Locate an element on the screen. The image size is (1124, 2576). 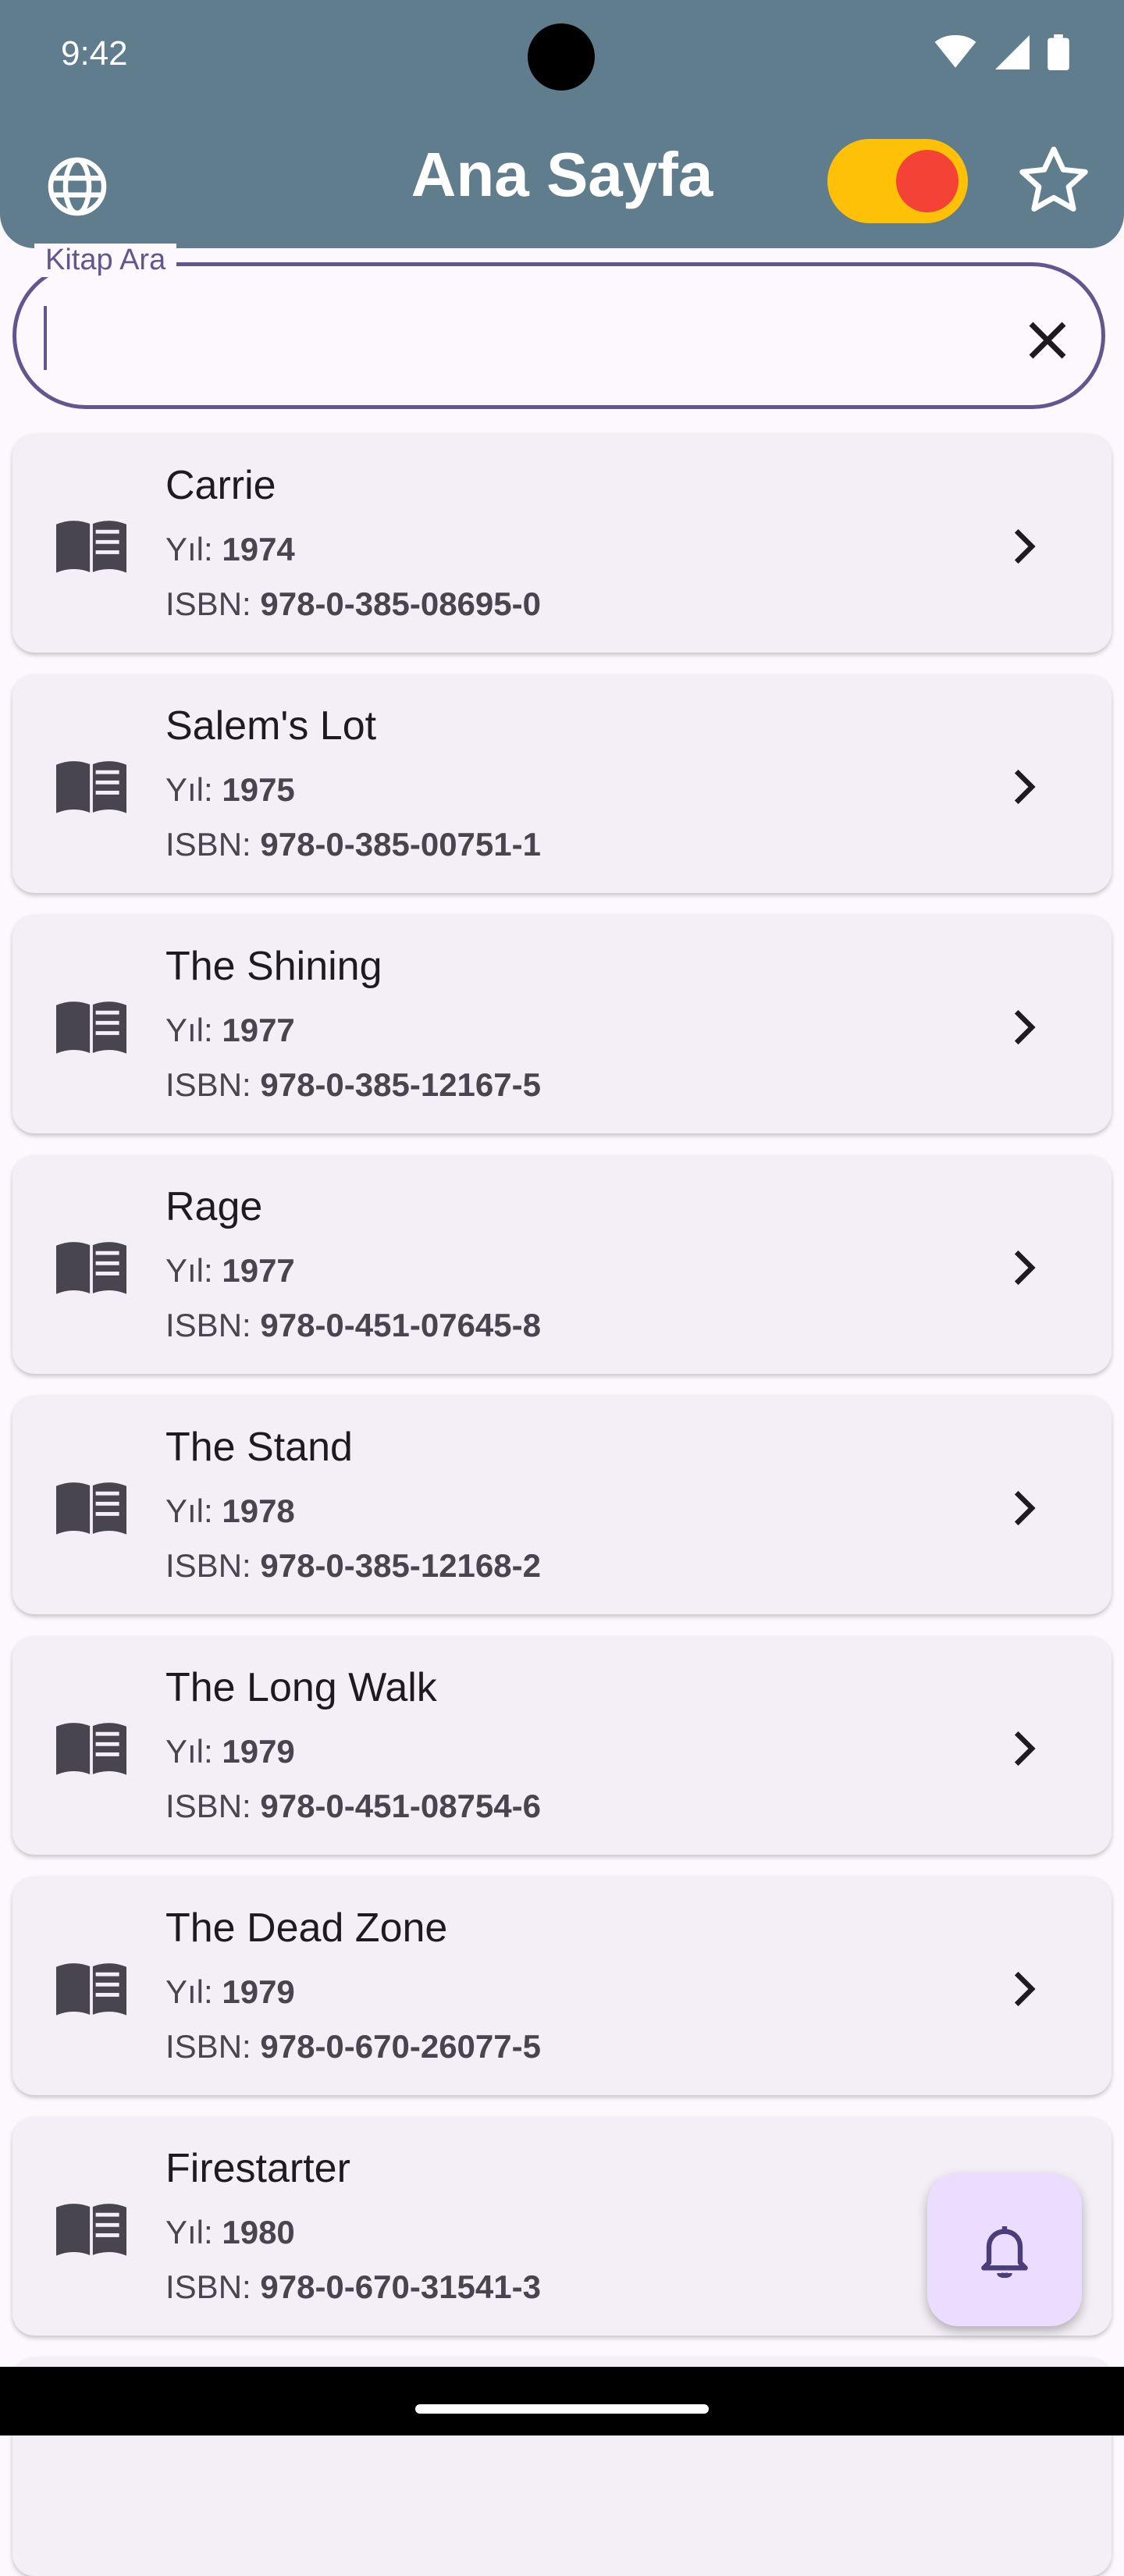
year-value: 1978 is located at coordinates (258, 1511).